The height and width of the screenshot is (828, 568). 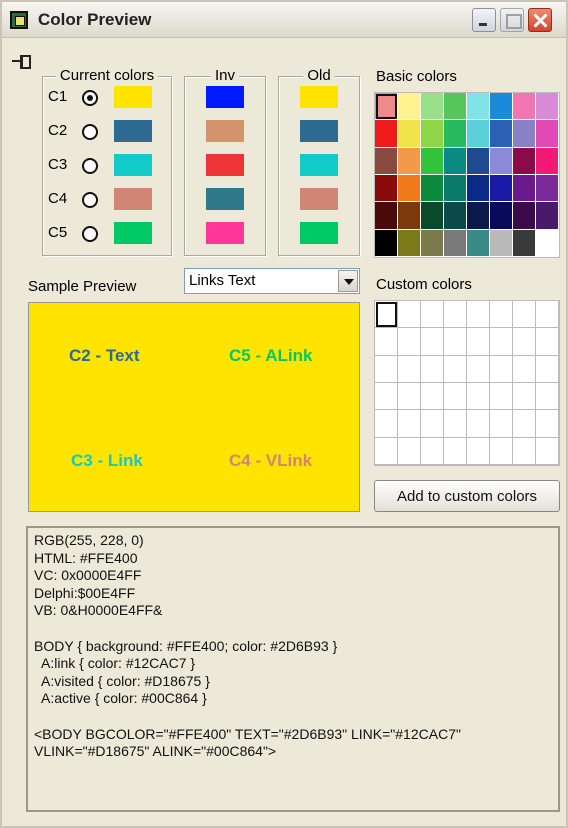 I want to click on title-bar: Color Preview, so click(x=284, y=20).